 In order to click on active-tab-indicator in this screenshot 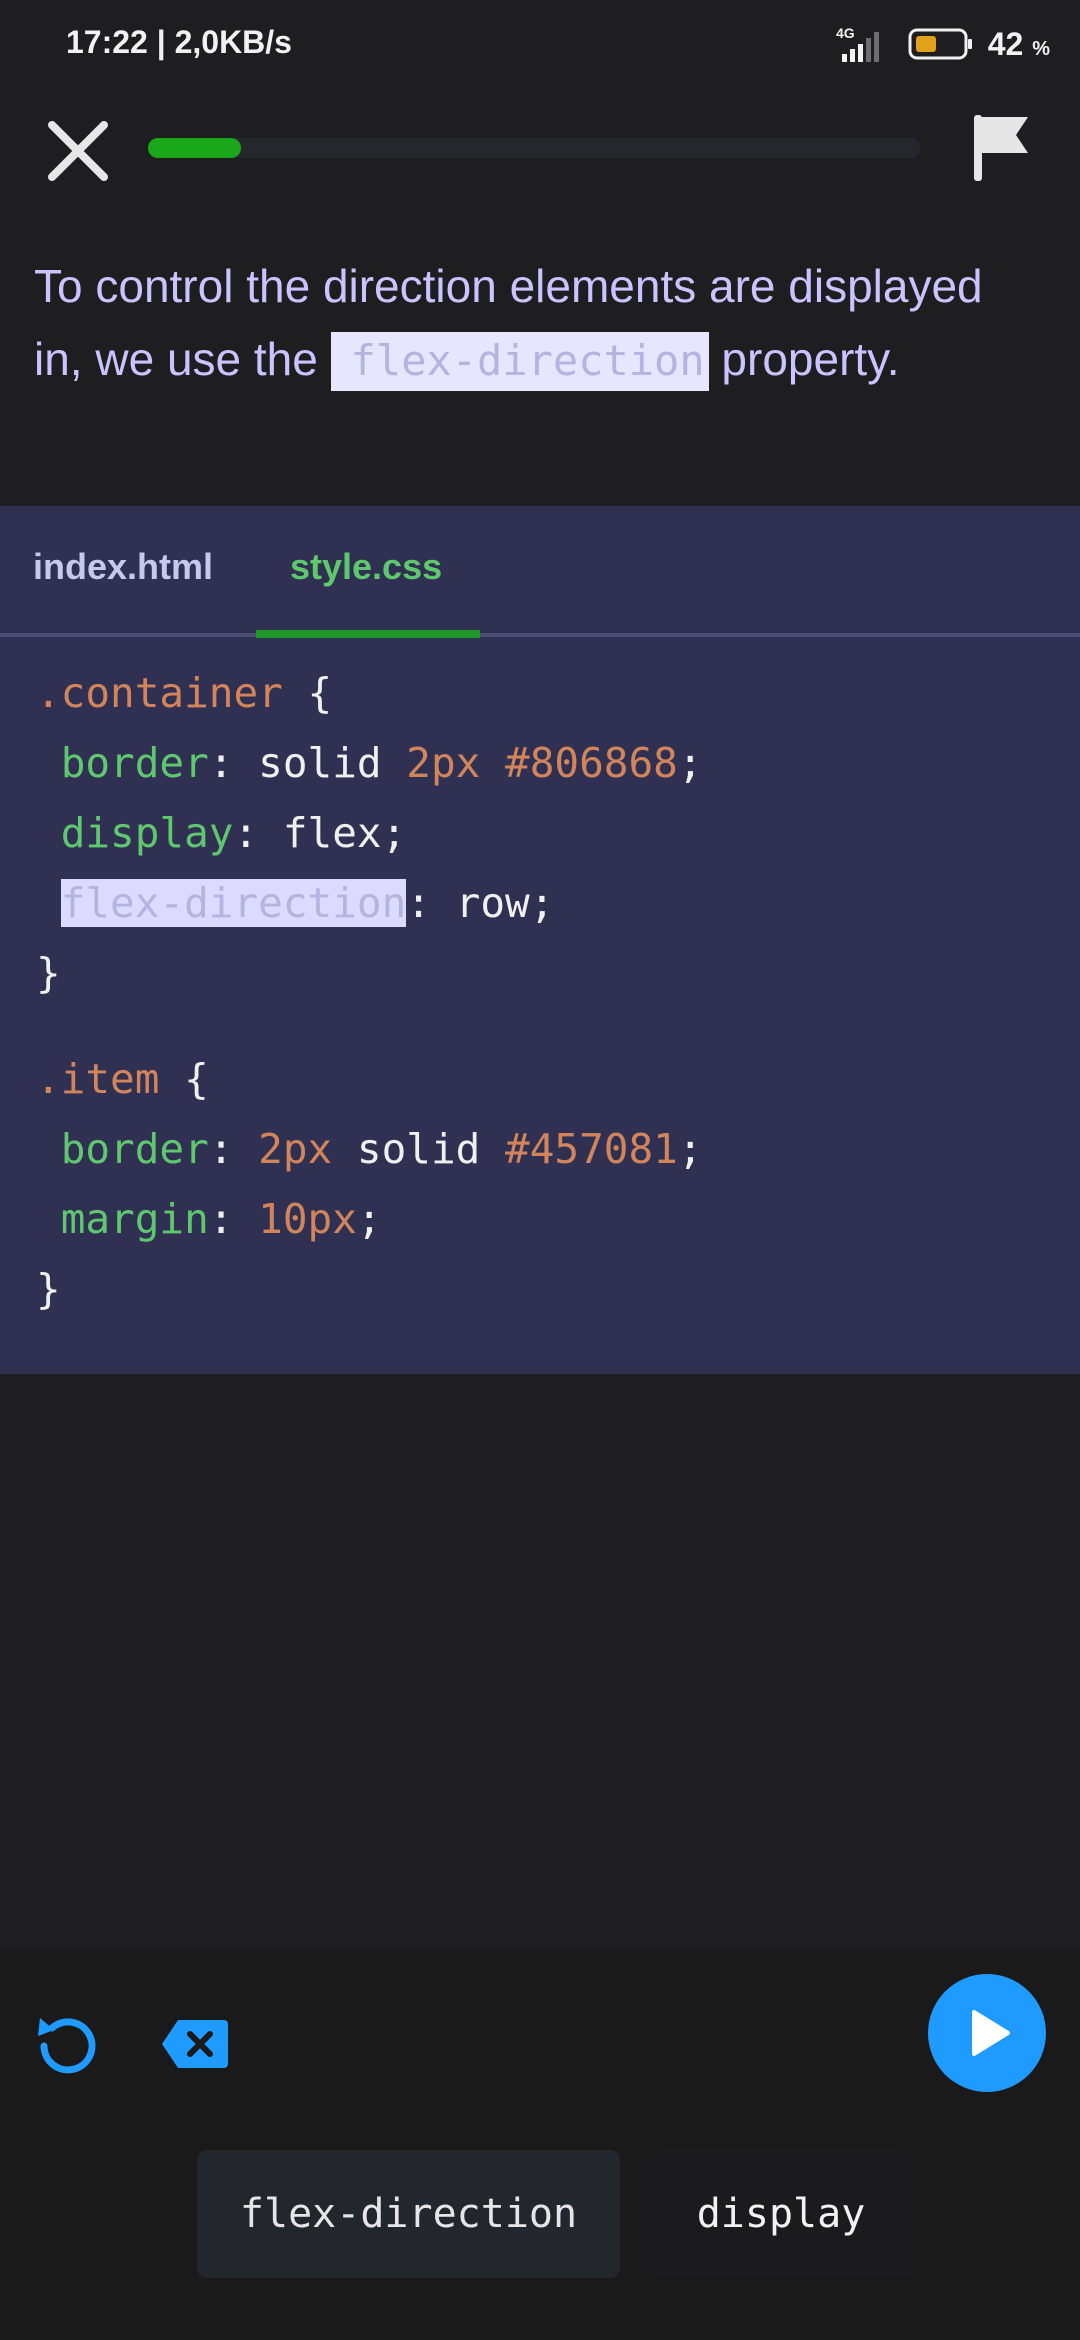, I will do `click(368, 634)`.